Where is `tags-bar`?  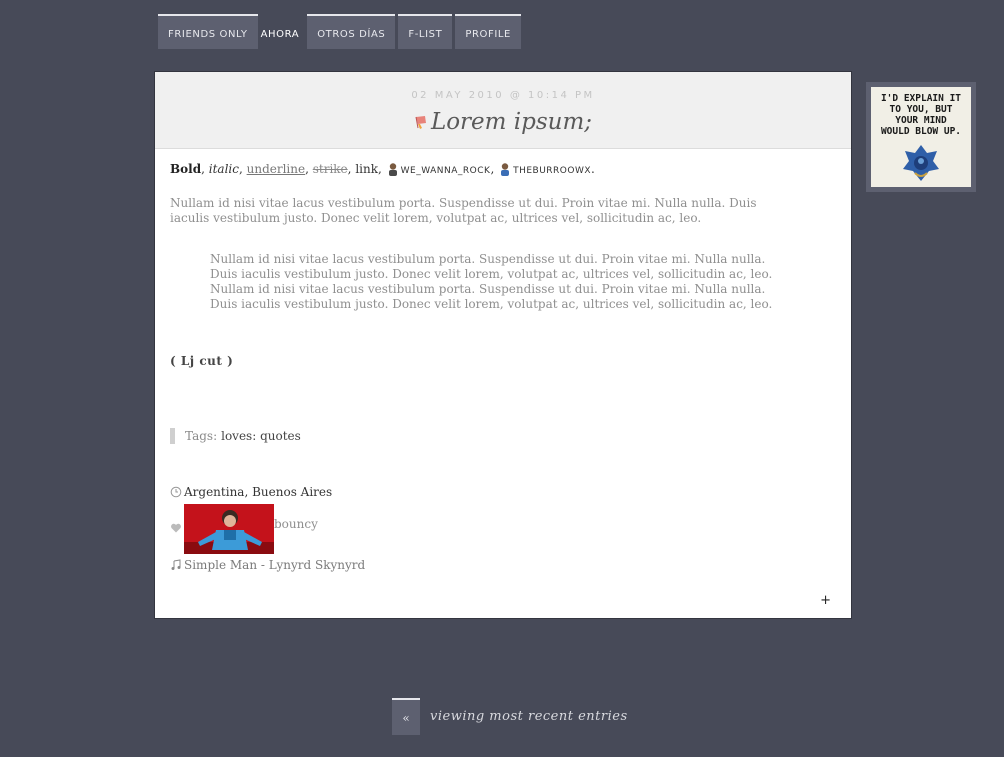 tags-bar is located at coordinates (172, 436).